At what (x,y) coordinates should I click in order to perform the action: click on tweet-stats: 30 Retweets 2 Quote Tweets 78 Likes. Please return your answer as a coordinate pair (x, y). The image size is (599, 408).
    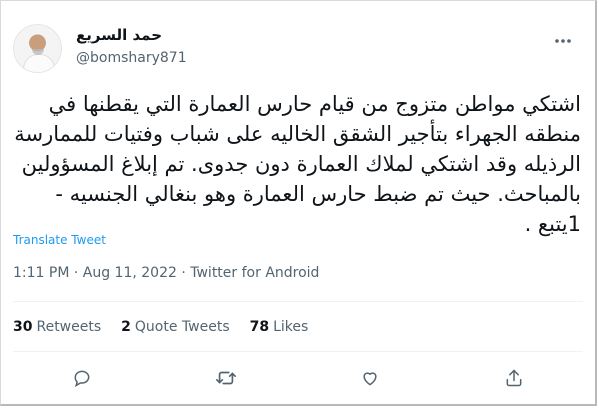
    Looking at the image, I should click on (160, 327).